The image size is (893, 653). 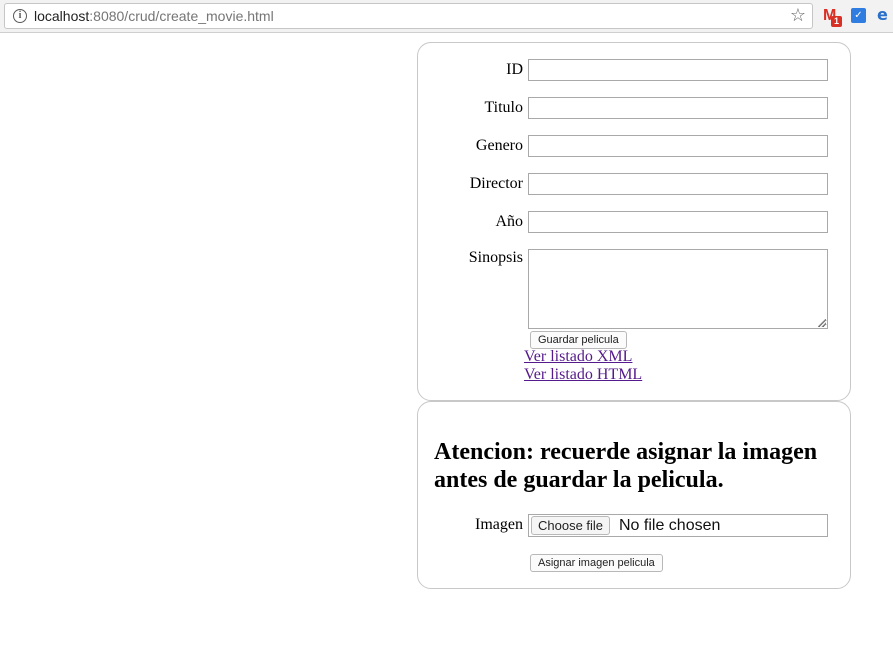 What do you see at coordinates (678, 108) in the screenshot?
I see `titulo-input` at bounding box center [678, 108].